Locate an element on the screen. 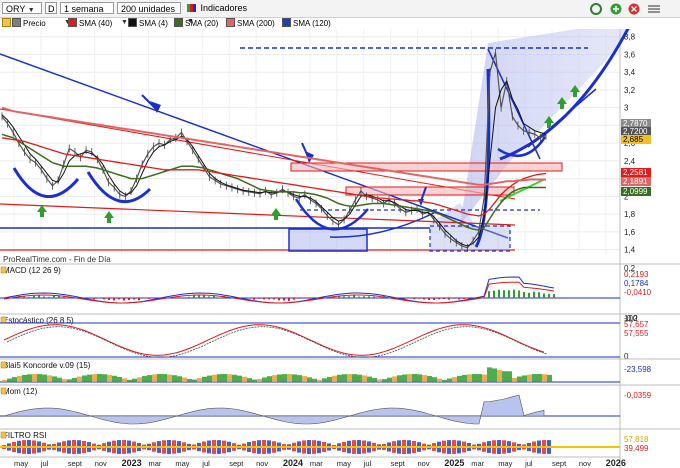 Image resolution: width=680 pixels, height=468 pixels. y-tick-label: 3,2 is located at coordinates (630, 90).